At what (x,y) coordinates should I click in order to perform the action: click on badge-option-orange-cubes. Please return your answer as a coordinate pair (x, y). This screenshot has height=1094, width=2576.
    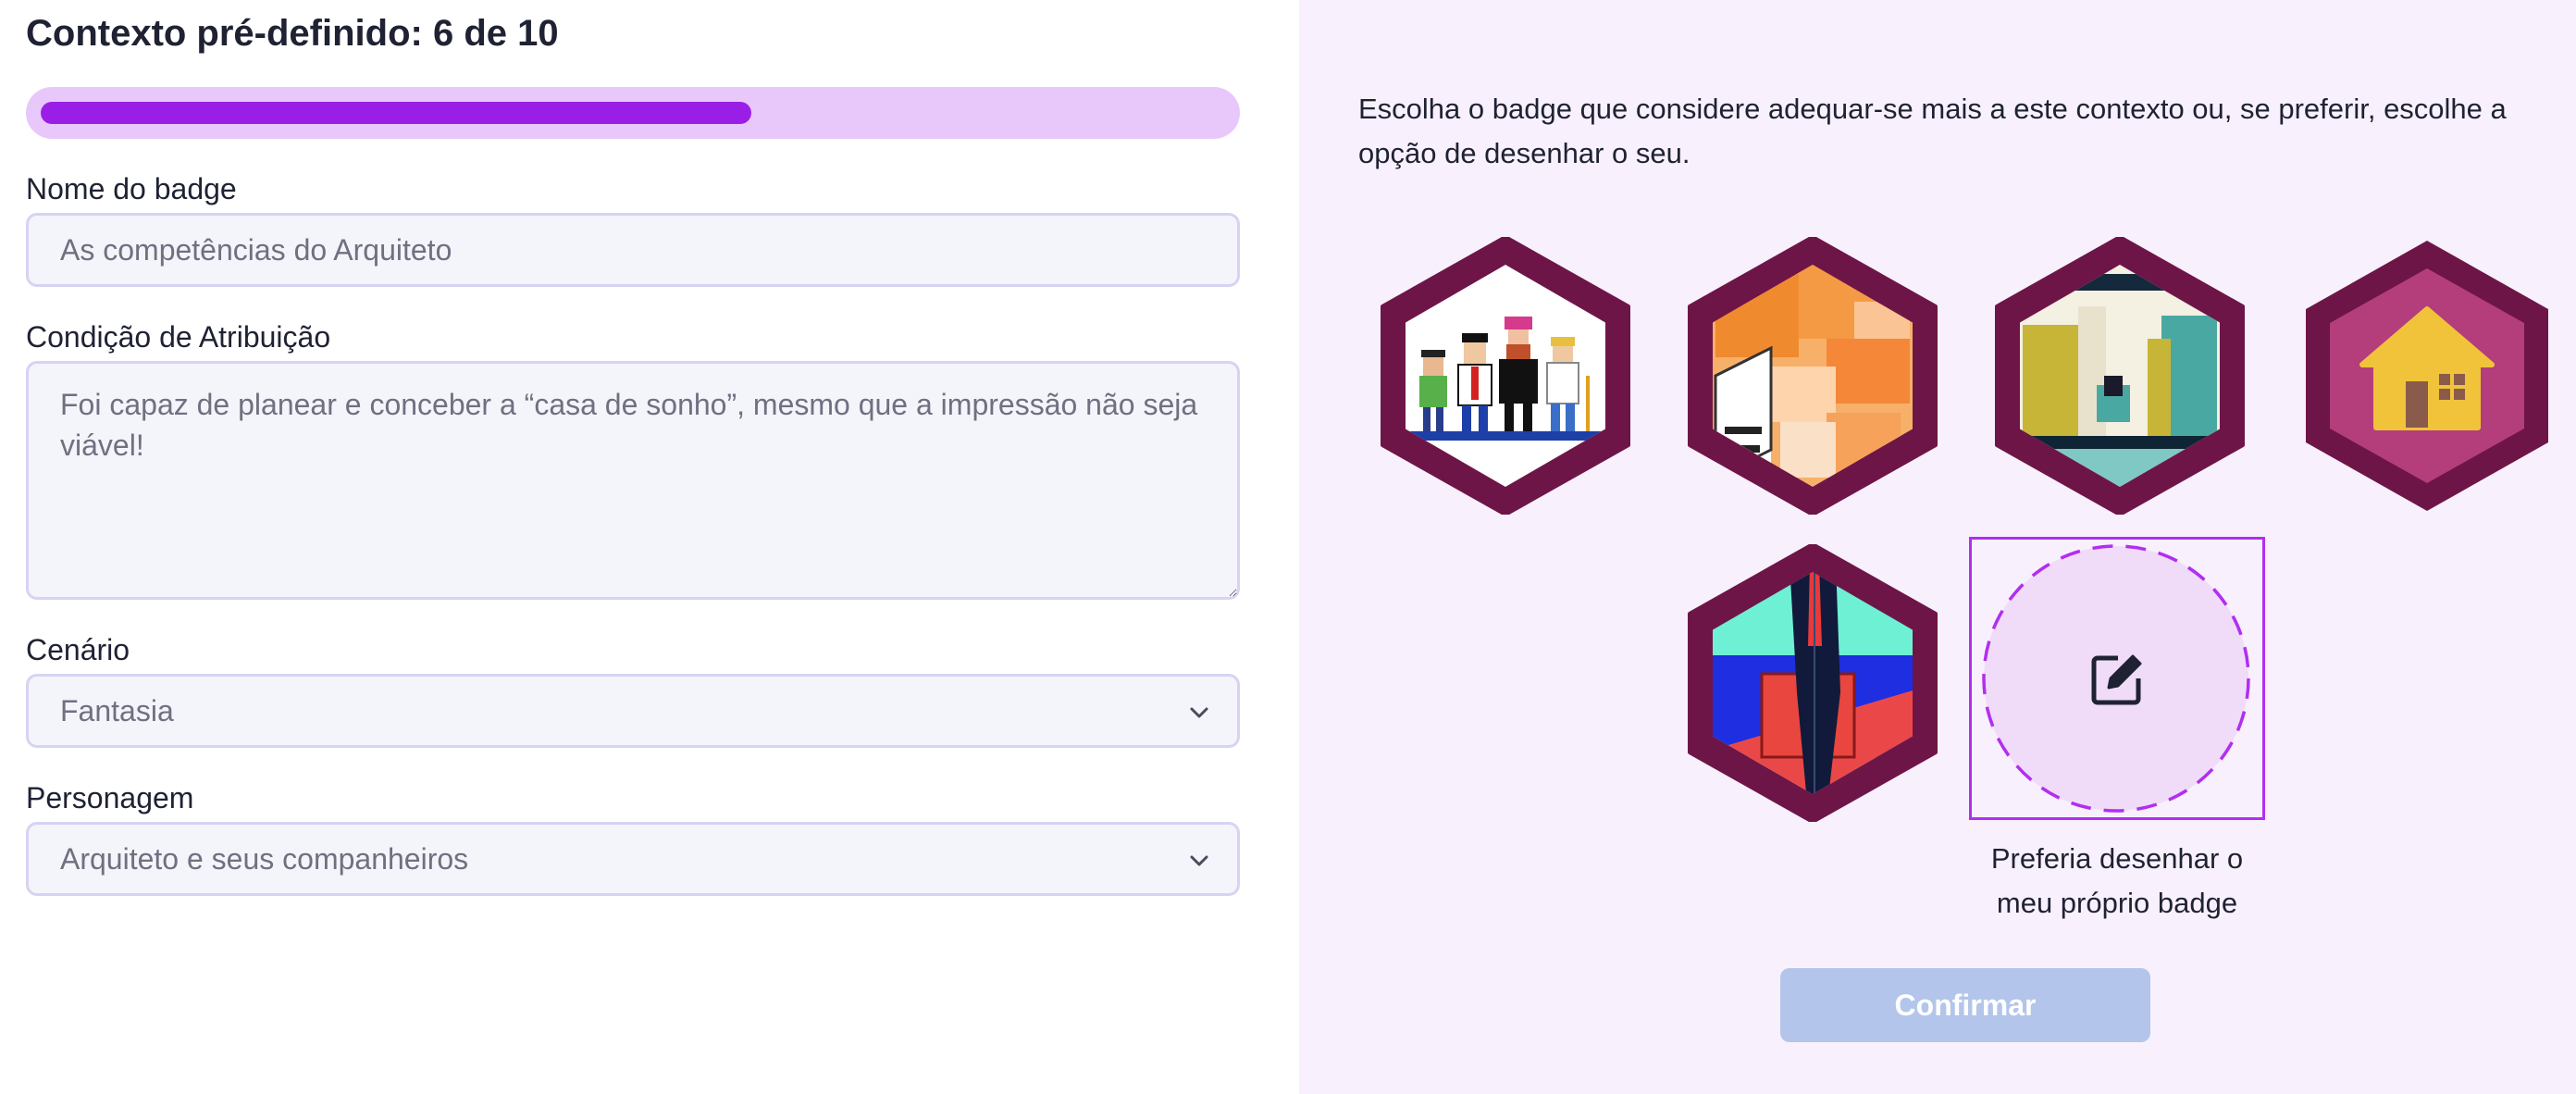
    Looking at the image, I should click on (1813, 376).